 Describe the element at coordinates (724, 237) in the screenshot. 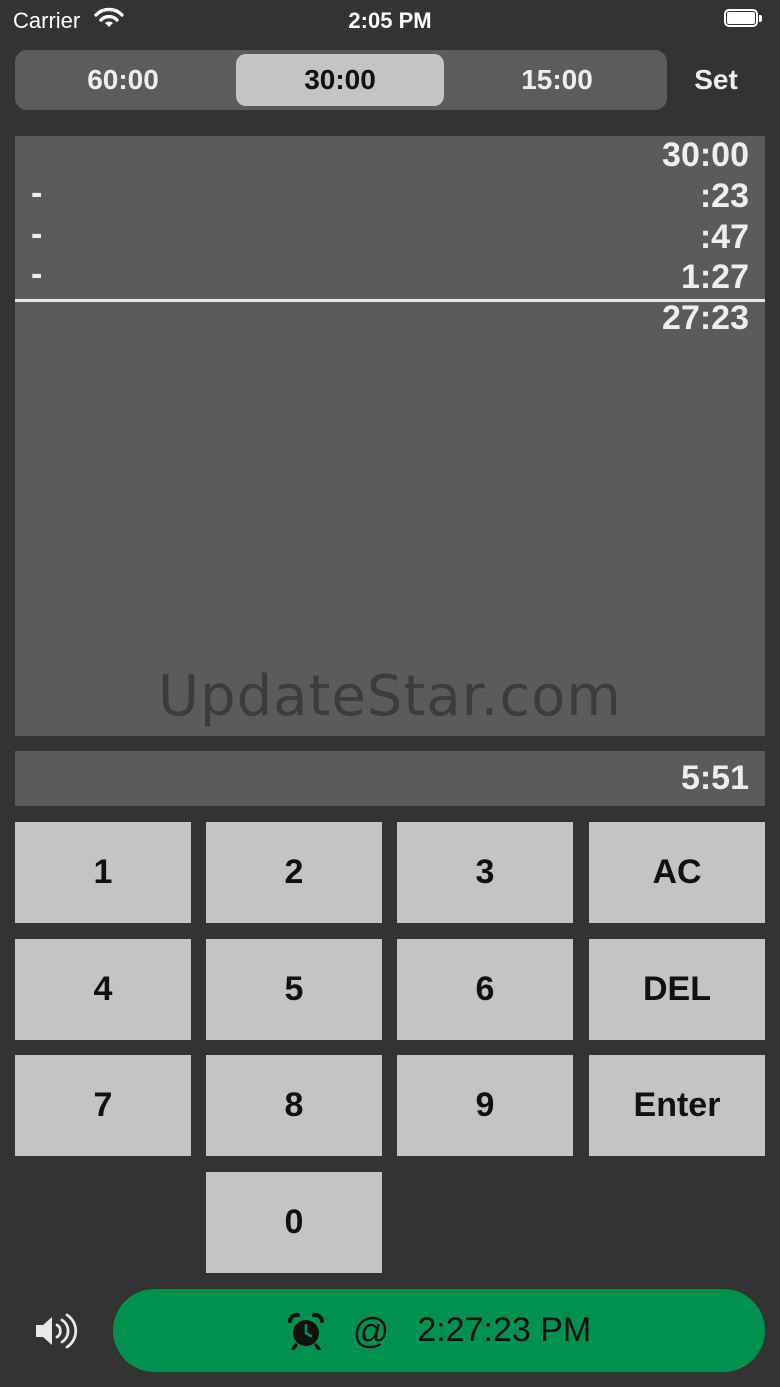

I see `tape-value: :47` at that location.